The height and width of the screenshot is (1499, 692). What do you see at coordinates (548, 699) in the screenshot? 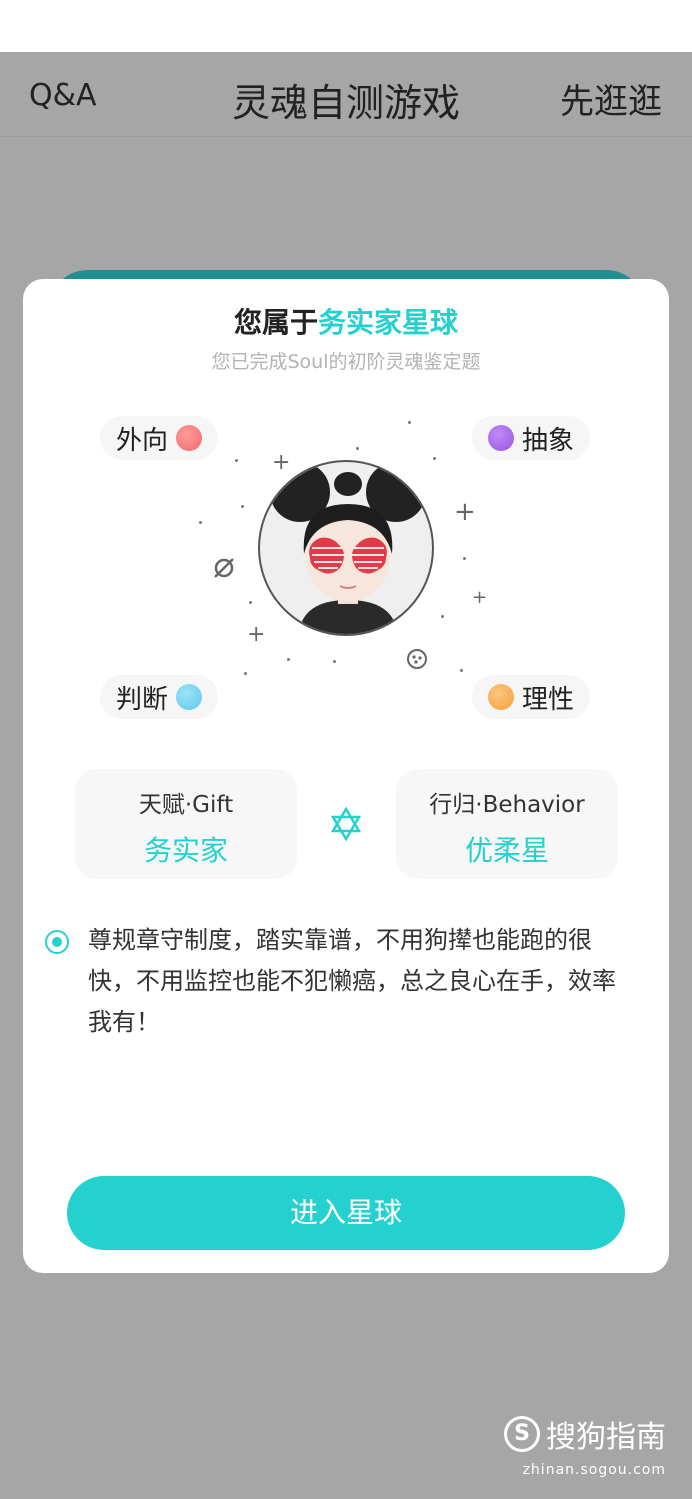
I see `trait-label: 理性` at bounding box center [548, 699].